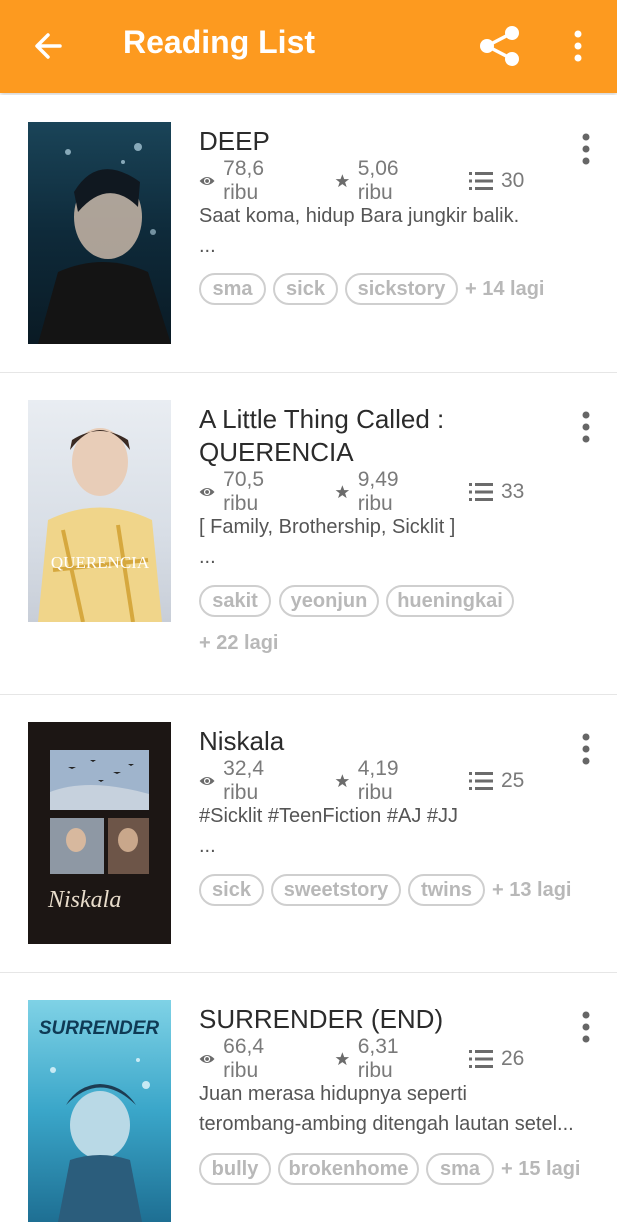 The image size is (617, 1222). What do you see at coordinates (48, 46) in the screenshot?
I see `back-arrow-icon` at bounding box center [48, 46].